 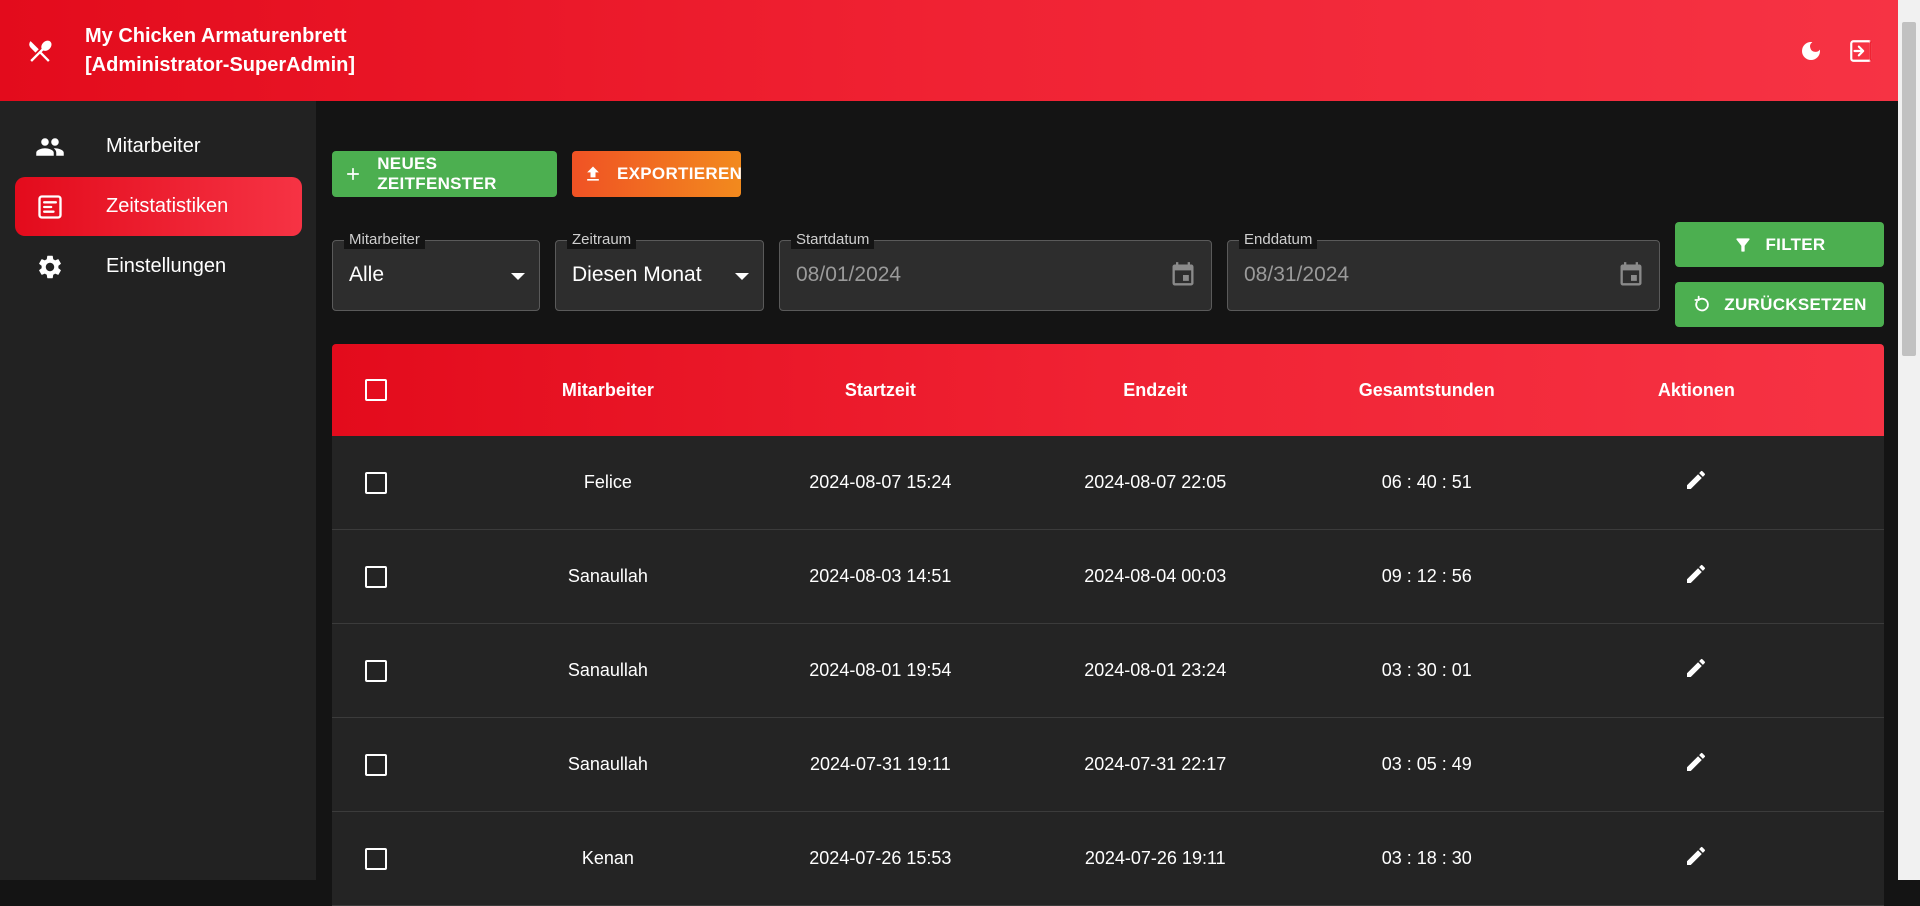 What do you see at coordinates (1909, 189) in the screenshot?
I see `scrollbar-thumb` at bounding box center [1909, 189].